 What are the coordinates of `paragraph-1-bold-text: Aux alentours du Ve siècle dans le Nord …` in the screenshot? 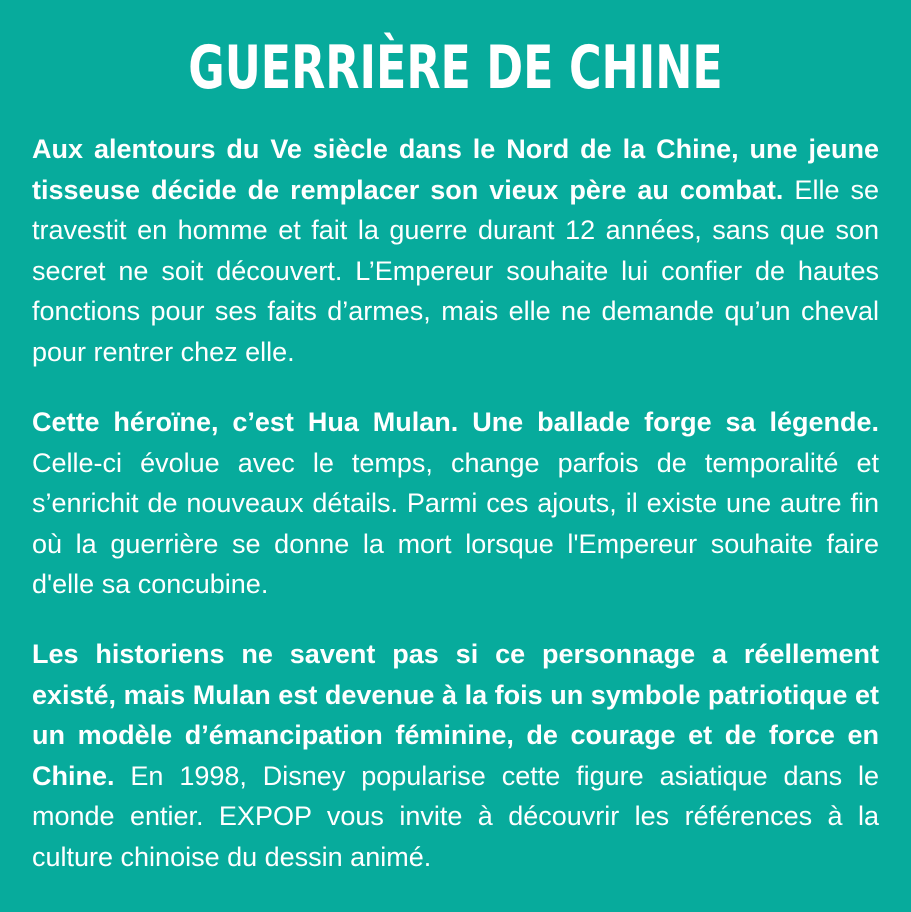 It's located at (455, 169).